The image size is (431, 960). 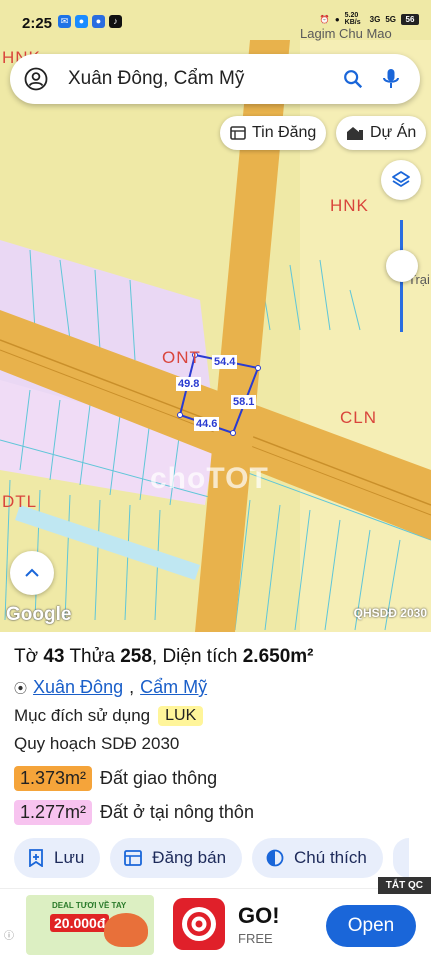 I want to click on parcel-address: ⦿ Xuân Đông, Cẩm Mỹ, so click(x=110, y=687).